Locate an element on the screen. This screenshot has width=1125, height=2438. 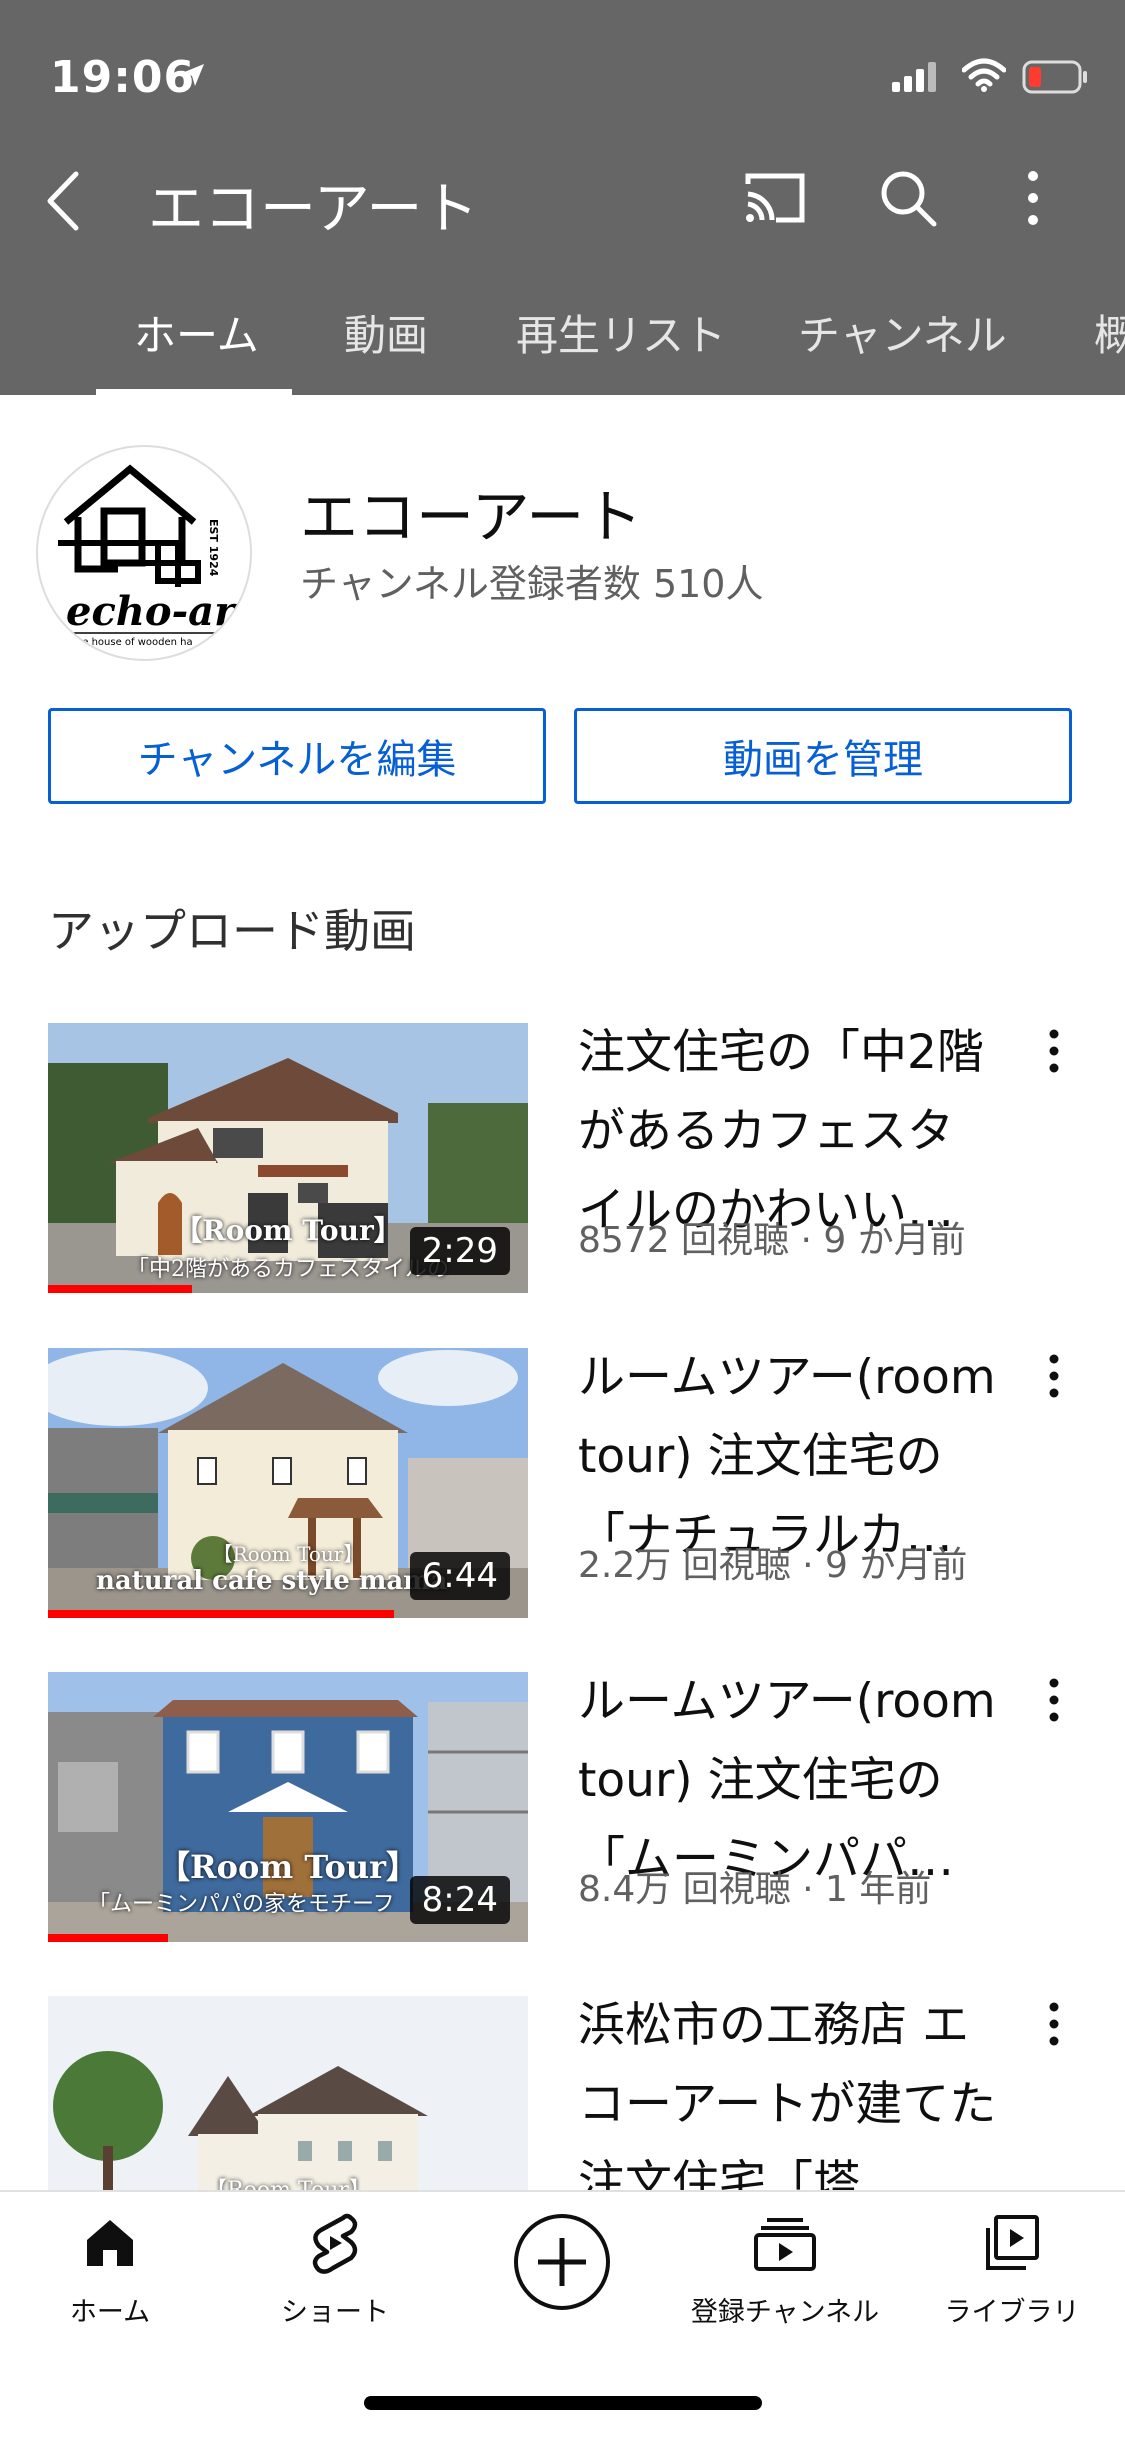
home-indicator is located at coordinates (563, 2403).